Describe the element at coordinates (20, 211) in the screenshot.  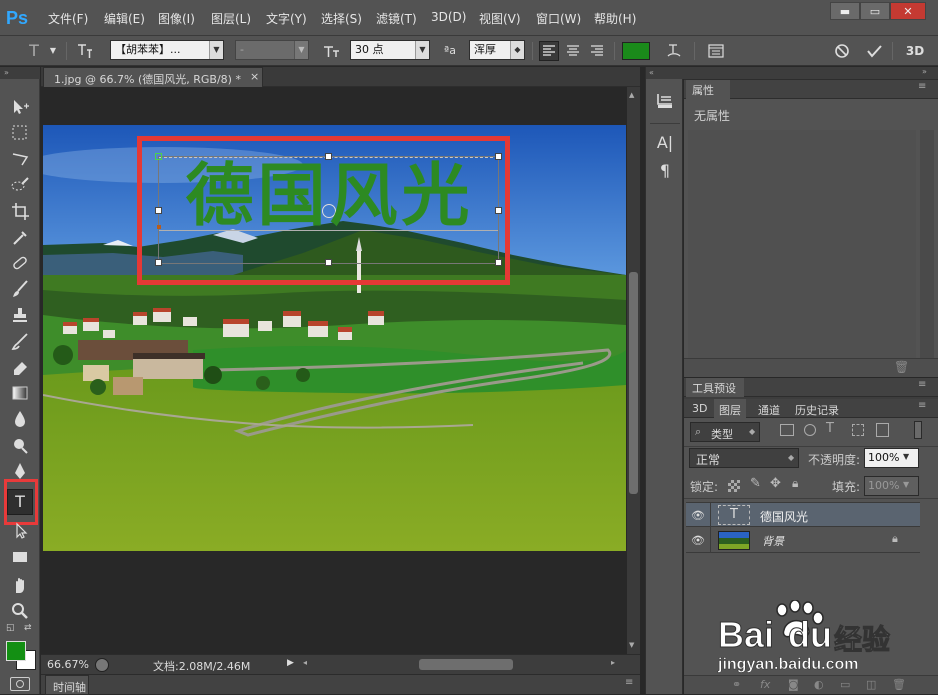
I see `crop-tool-icon` at that location.